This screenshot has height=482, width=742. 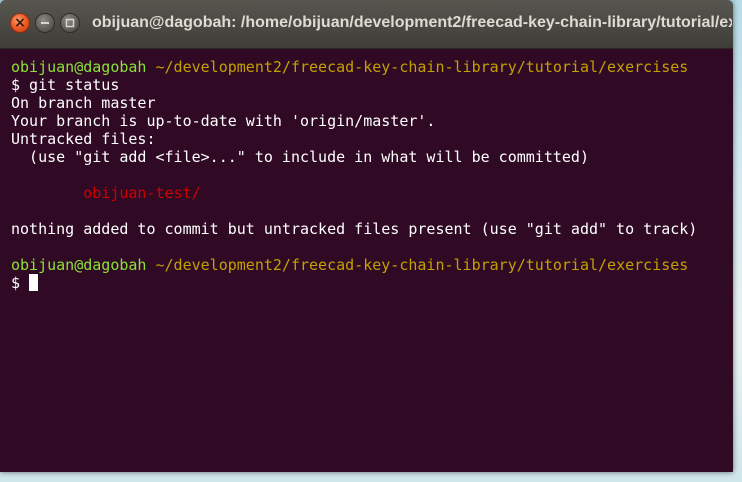 What do you see at coordinates (372, 193) in the screenshot?
I see `untracked-line: obijuan-test/` at bounding box center [372, 193].